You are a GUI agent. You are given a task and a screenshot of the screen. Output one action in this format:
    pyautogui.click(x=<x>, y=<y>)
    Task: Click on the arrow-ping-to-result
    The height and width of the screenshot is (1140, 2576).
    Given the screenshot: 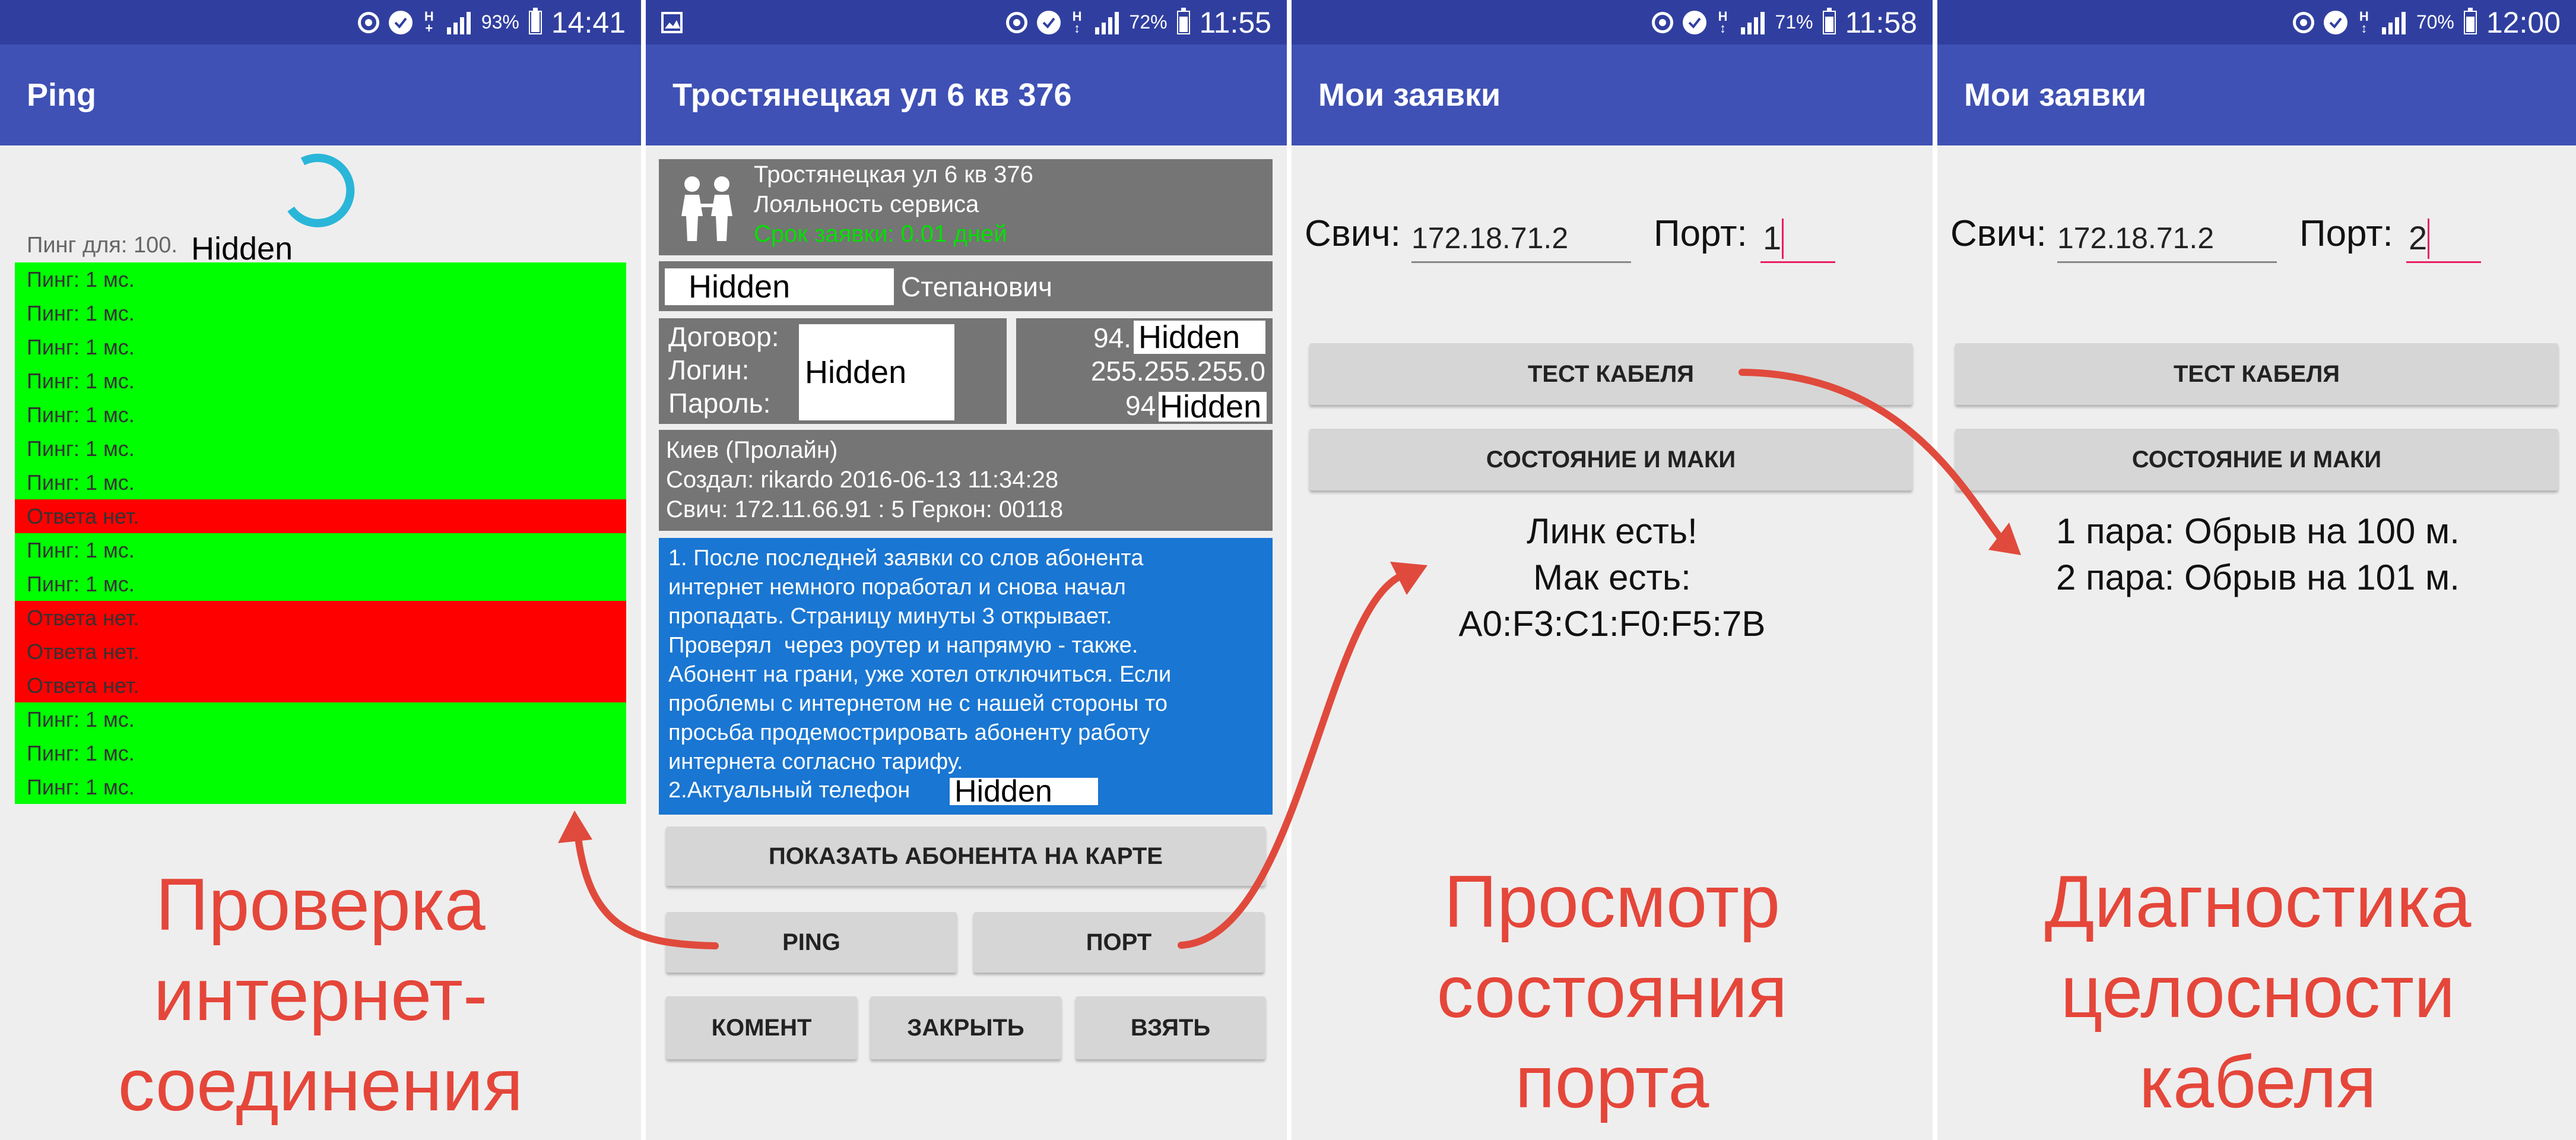 What is the action you would take?
    pyautogui.click(x=646, y=887)
    